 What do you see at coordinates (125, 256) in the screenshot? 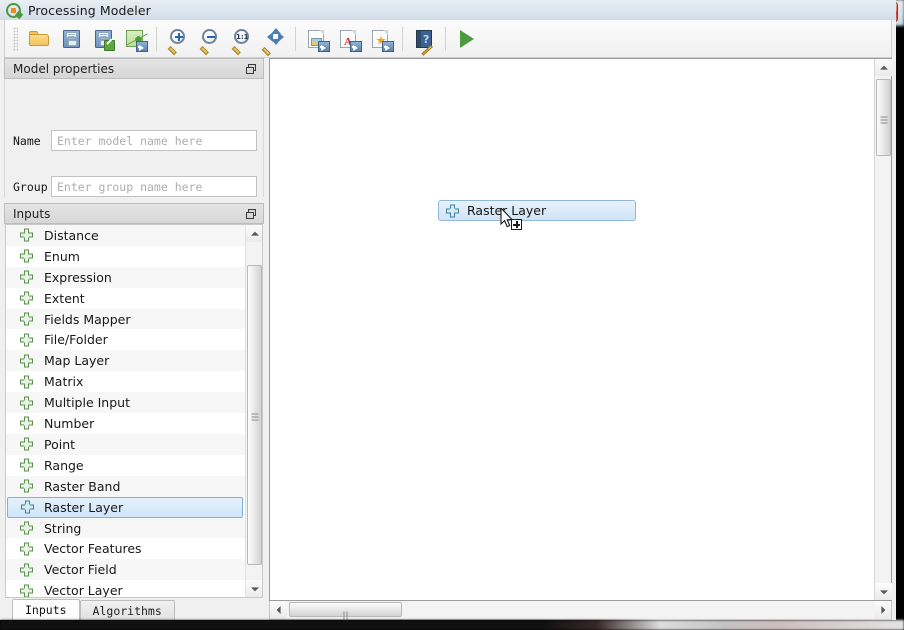
I see `list-item: Enum` at bounding box center [125, 256].